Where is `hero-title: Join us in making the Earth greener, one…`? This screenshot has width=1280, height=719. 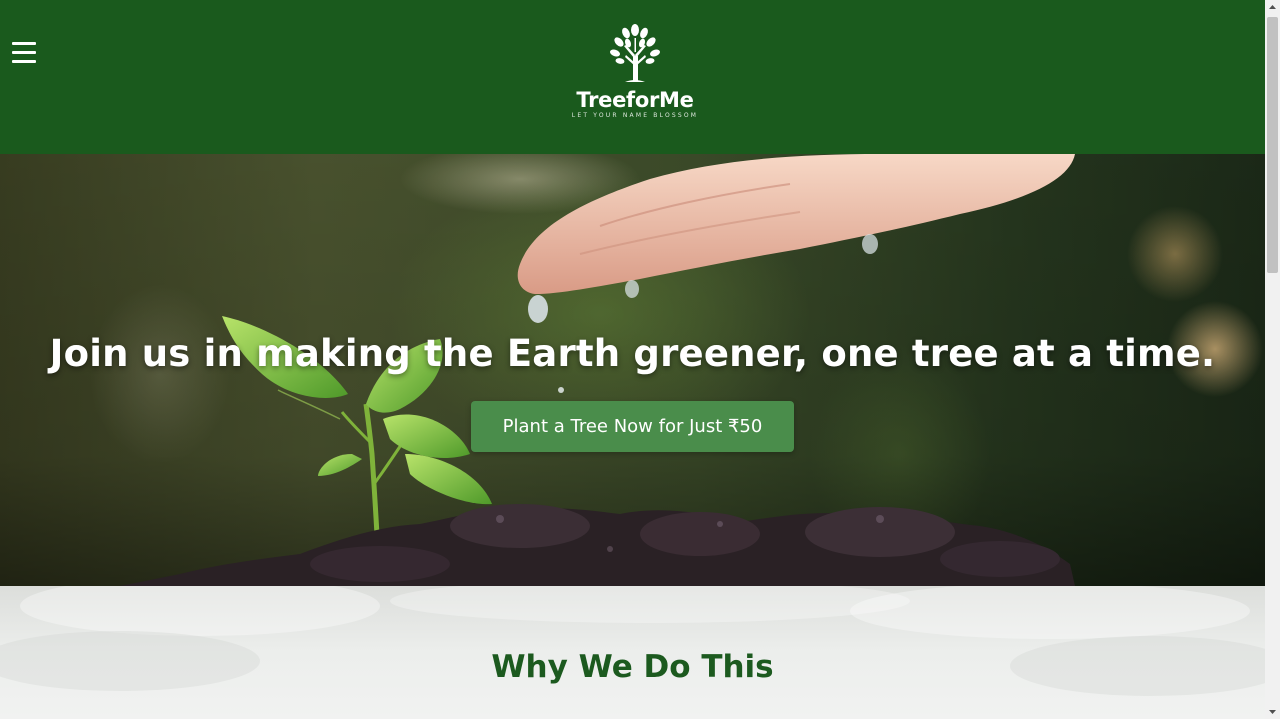
hero-title: Join us in making the Earth greener, one… is located at coordinates (632, 353).